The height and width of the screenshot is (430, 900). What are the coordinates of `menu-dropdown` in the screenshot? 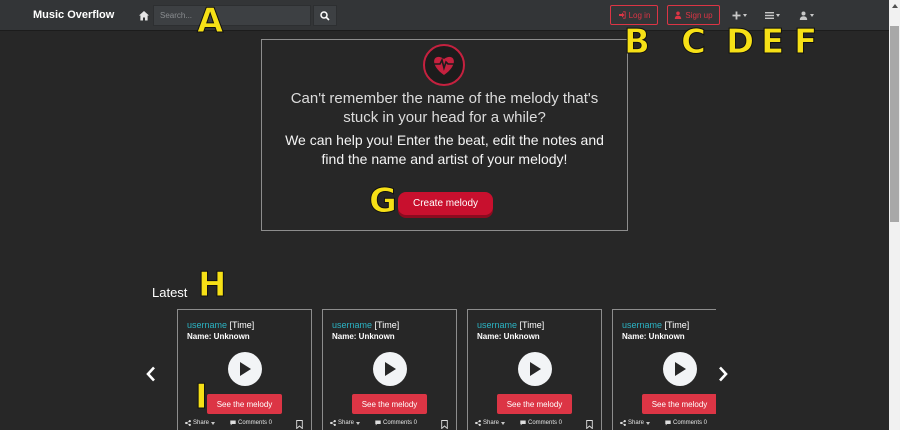 It's located at (772, 15).